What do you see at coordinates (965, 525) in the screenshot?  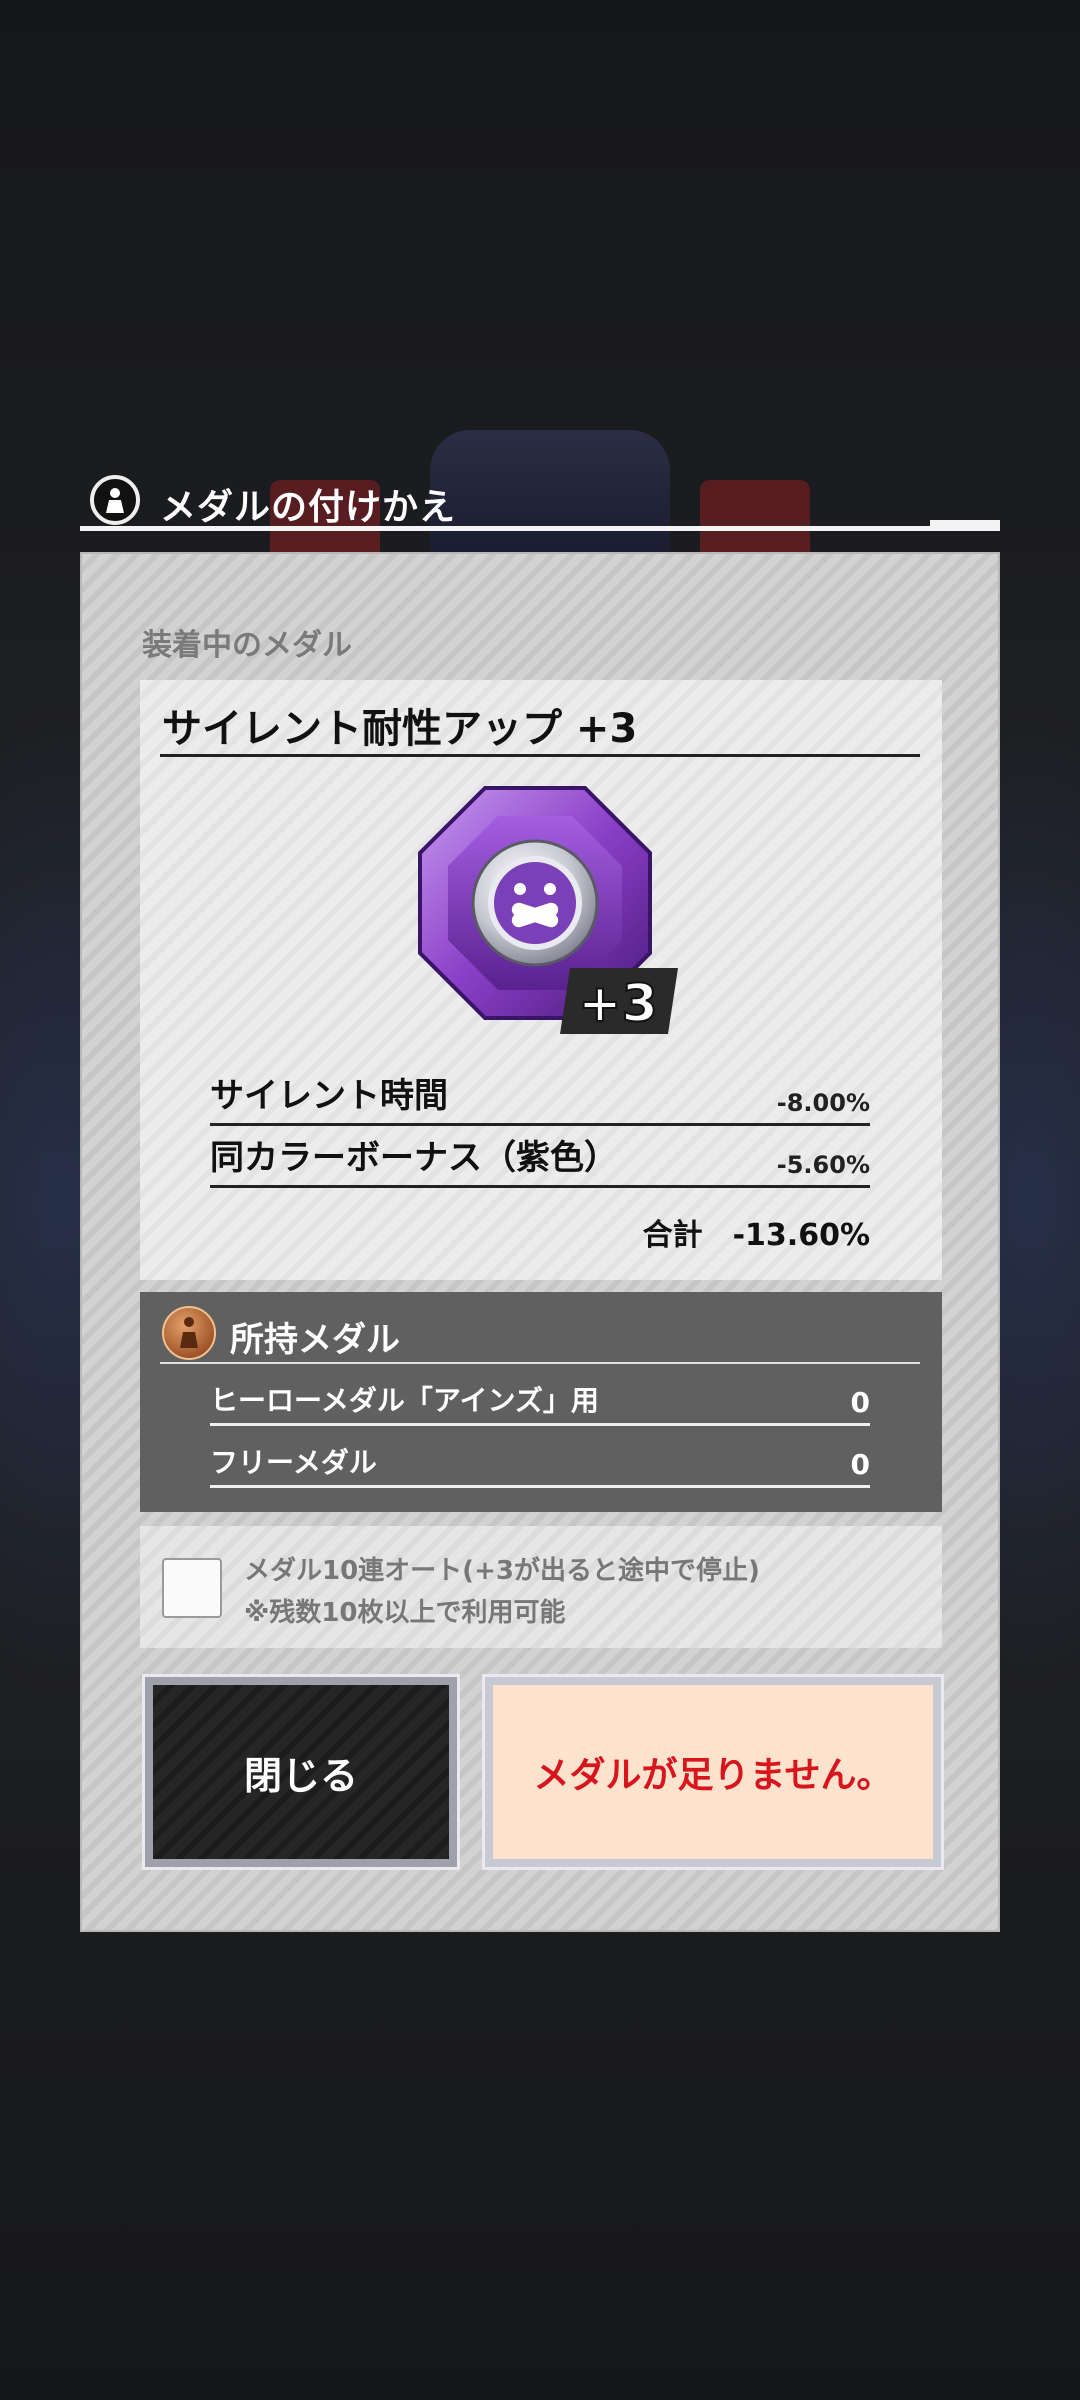 I see `header-divider-accent` at bounding box center [965, 525].